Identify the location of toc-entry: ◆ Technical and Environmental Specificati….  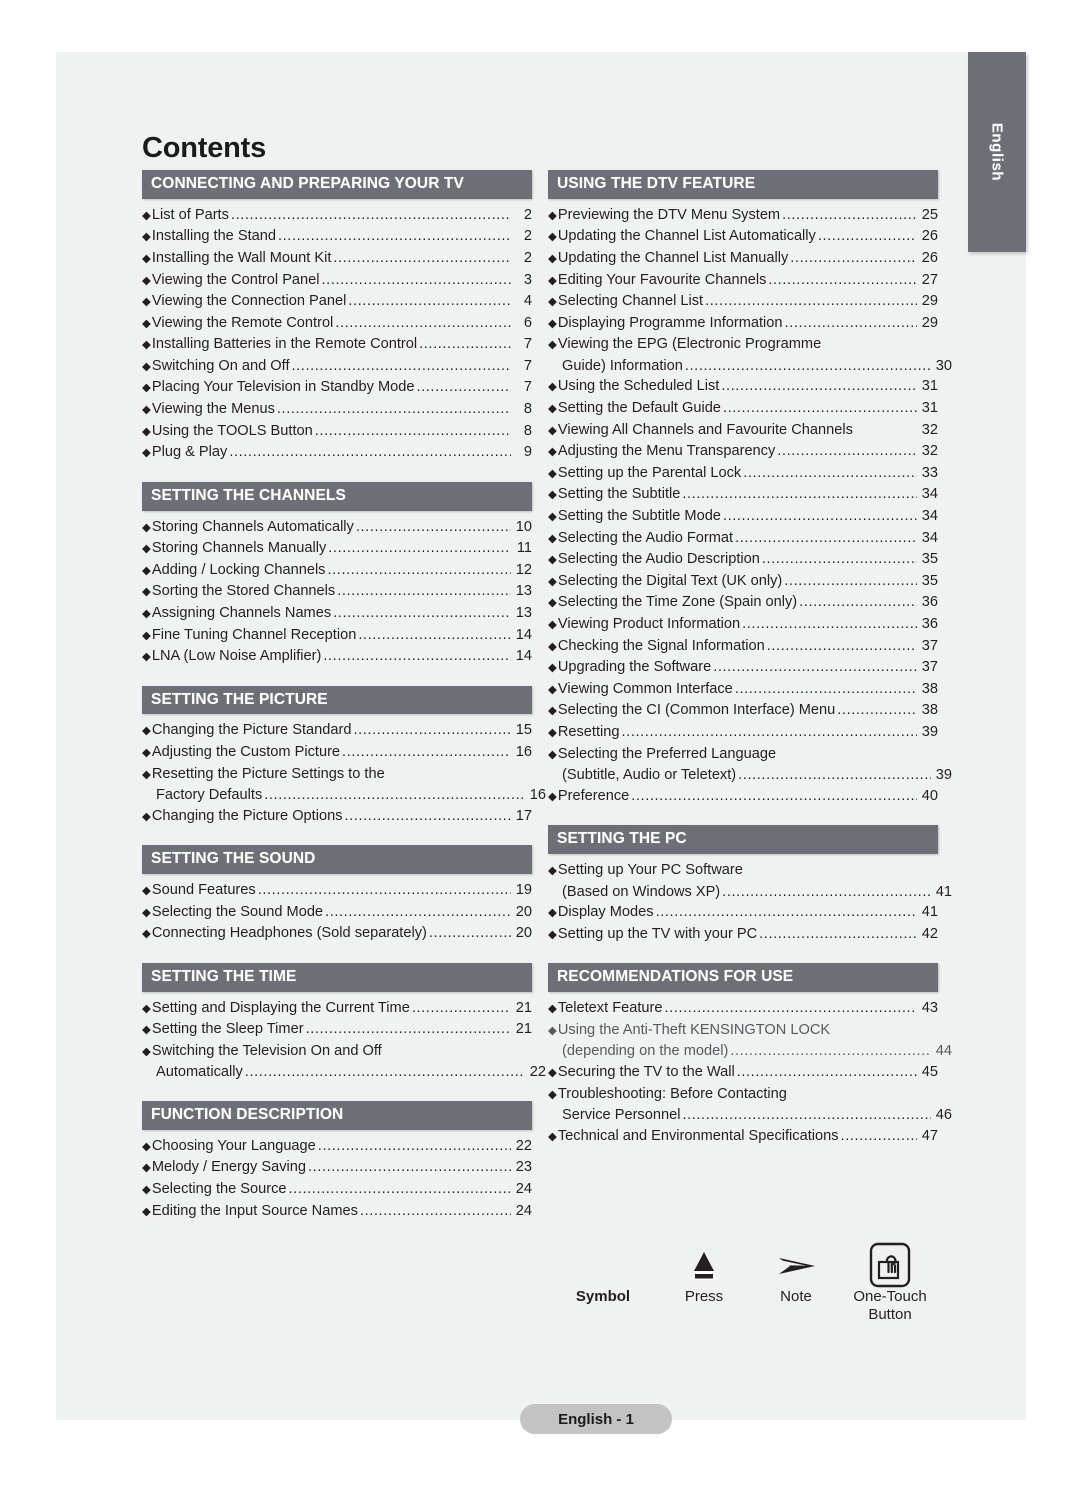
(743, 1137).